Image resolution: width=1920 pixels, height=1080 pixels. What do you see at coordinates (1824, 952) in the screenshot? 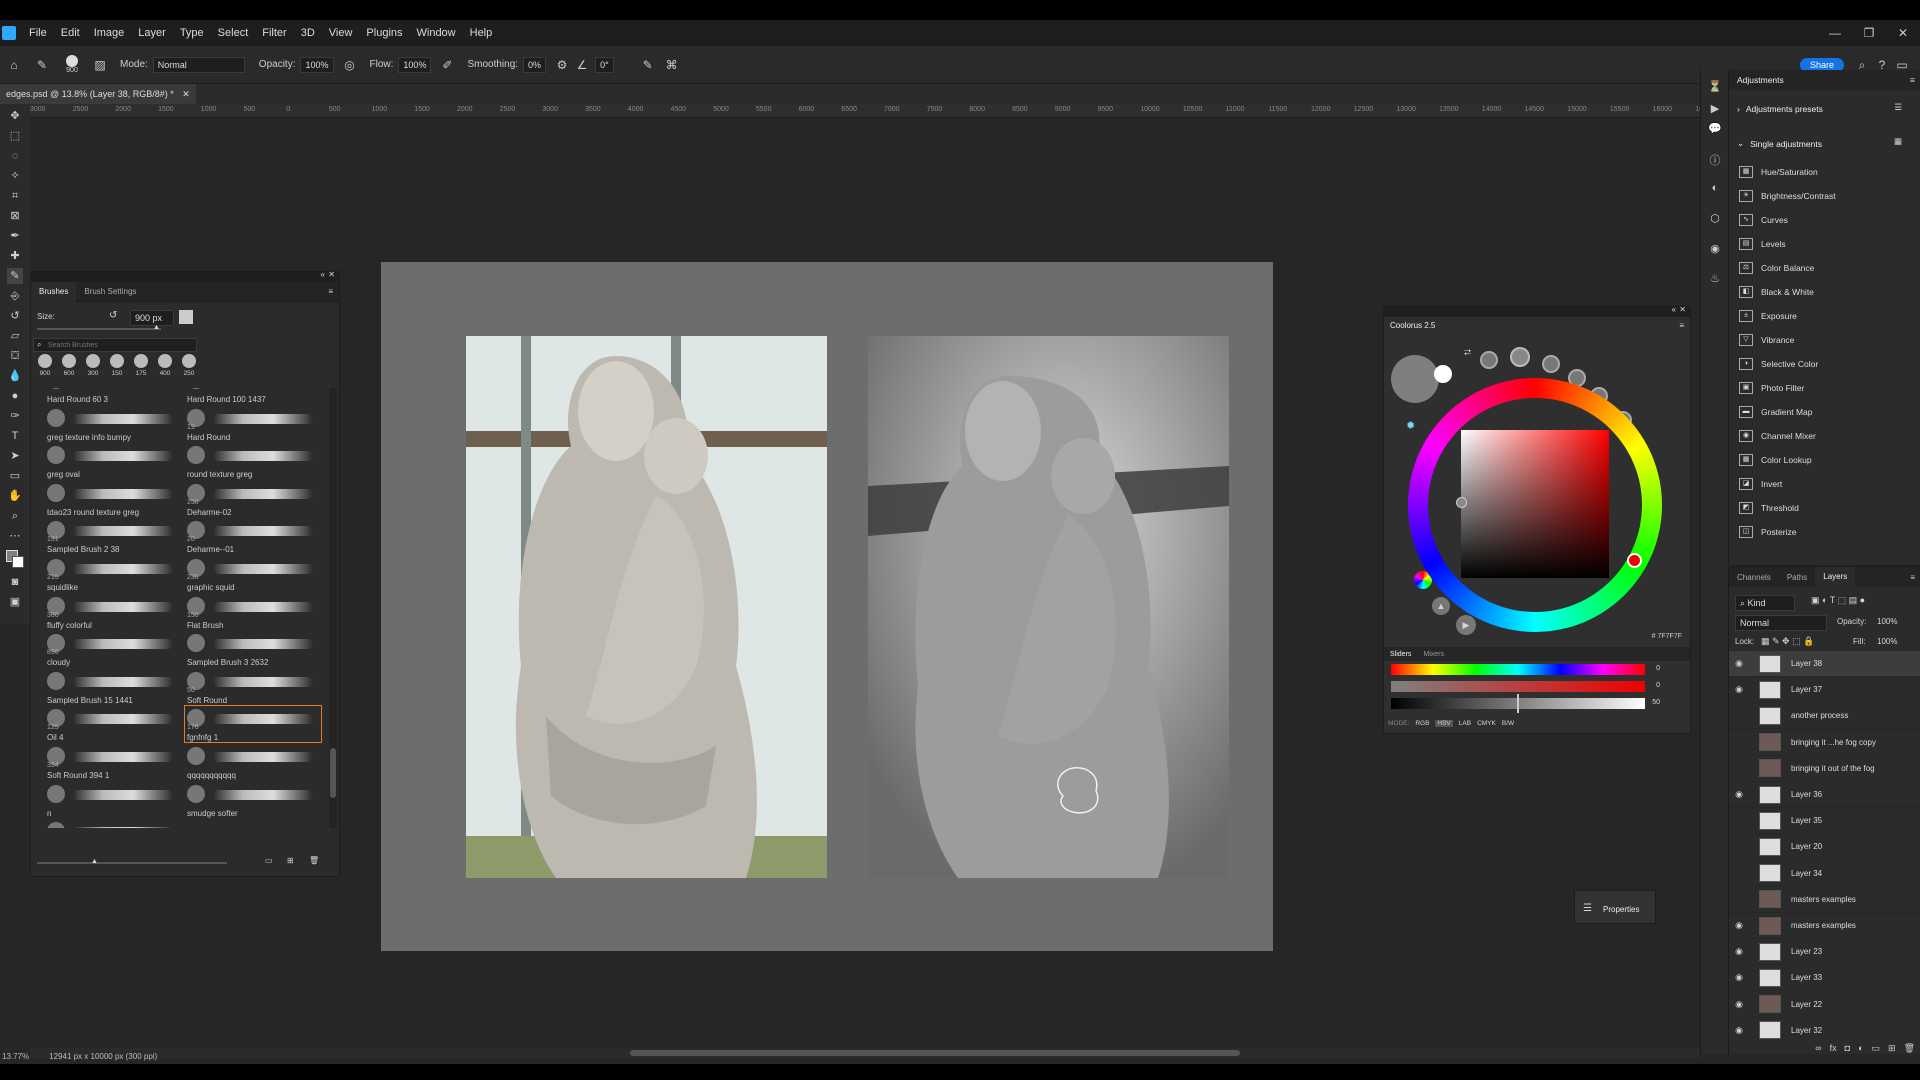
I see `layer-row: ◉ Layer 23` at bounding box center [1824, 952].